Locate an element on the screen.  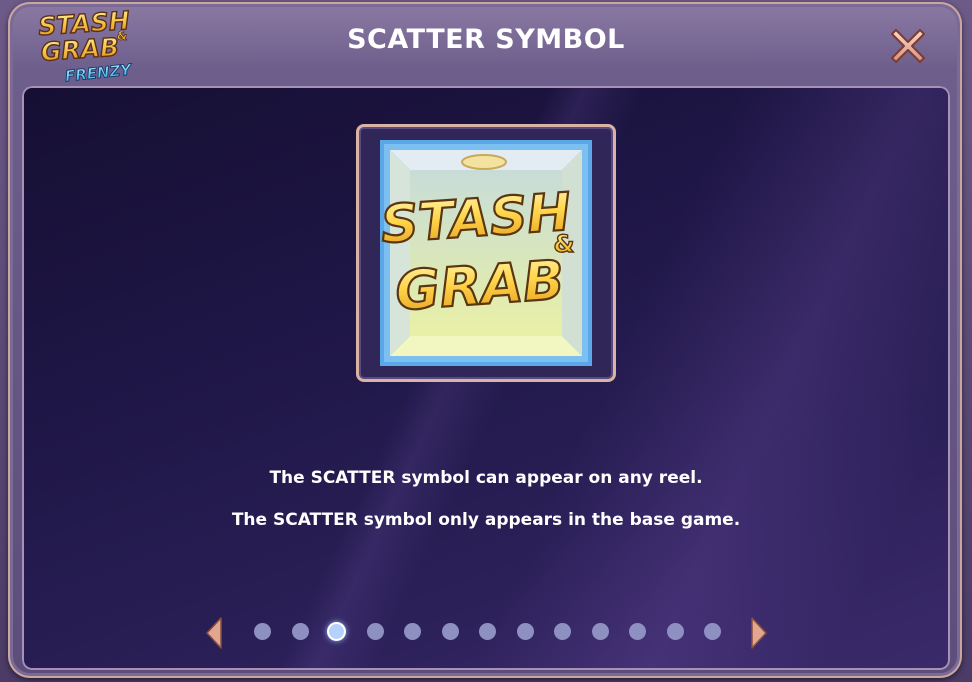
previous-page-arrow-icon is located at coordinates (214, 633).